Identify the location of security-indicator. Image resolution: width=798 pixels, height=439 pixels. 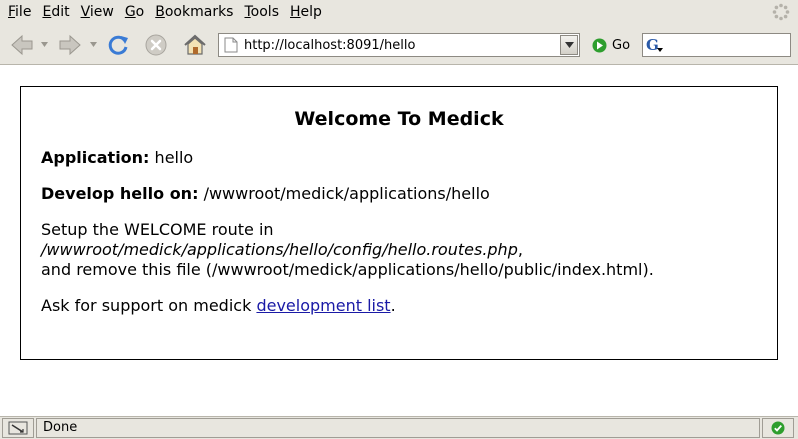
(778, 428).